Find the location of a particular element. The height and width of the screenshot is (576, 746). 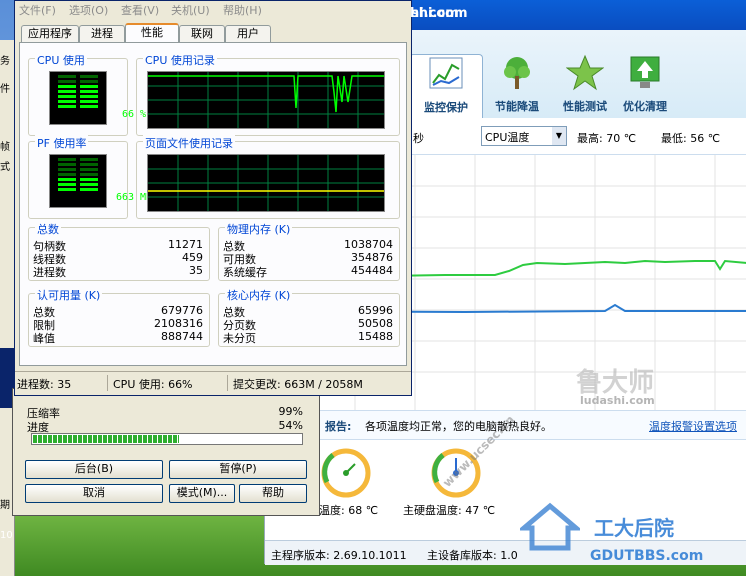

cpu-history-graph is located at coordinates (266, 100).